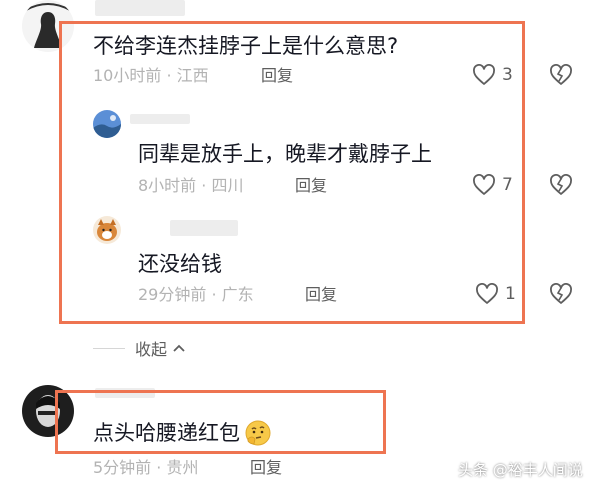 Image resolution: width=600 pixels, height=490 pixels. I want to click on like-button: 3, so click(492, 75).